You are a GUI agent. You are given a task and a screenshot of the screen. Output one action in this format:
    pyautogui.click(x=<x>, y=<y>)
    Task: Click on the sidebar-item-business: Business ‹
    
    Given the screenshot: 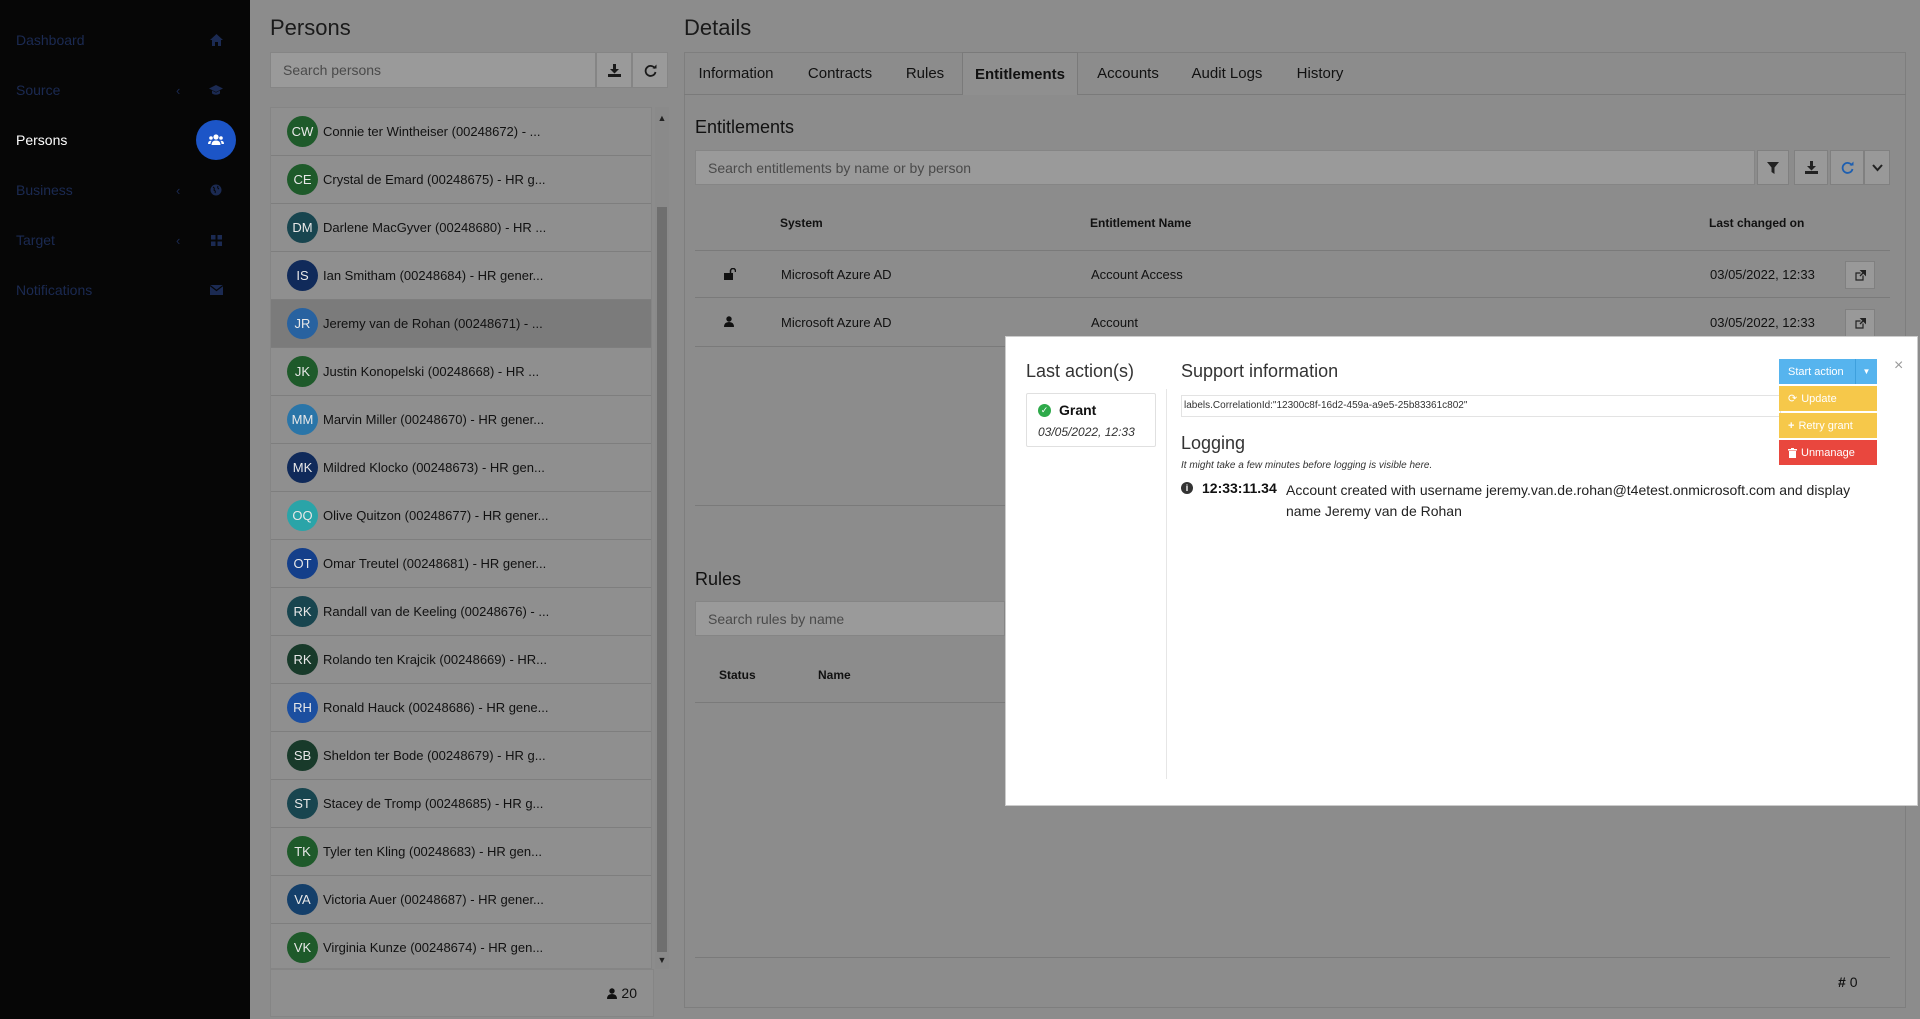 What is the action you would take?
    pyautogui.click(x=125, y=190)
    